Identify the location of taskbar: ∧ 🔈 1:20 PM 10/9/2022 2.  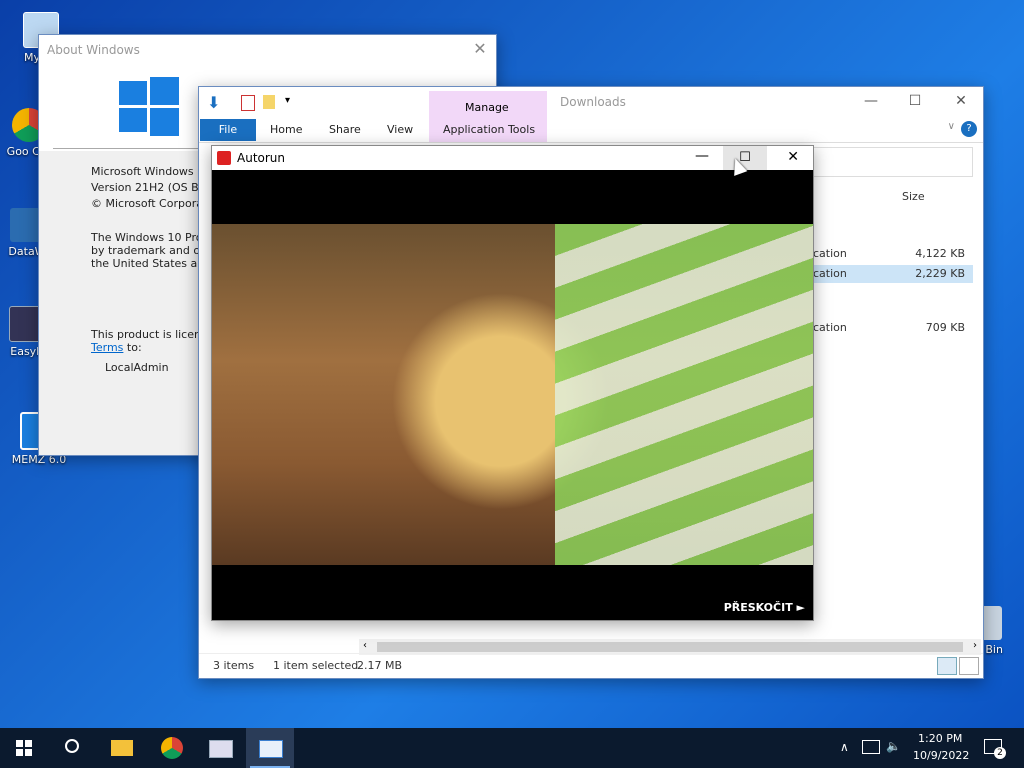
(512, 748).